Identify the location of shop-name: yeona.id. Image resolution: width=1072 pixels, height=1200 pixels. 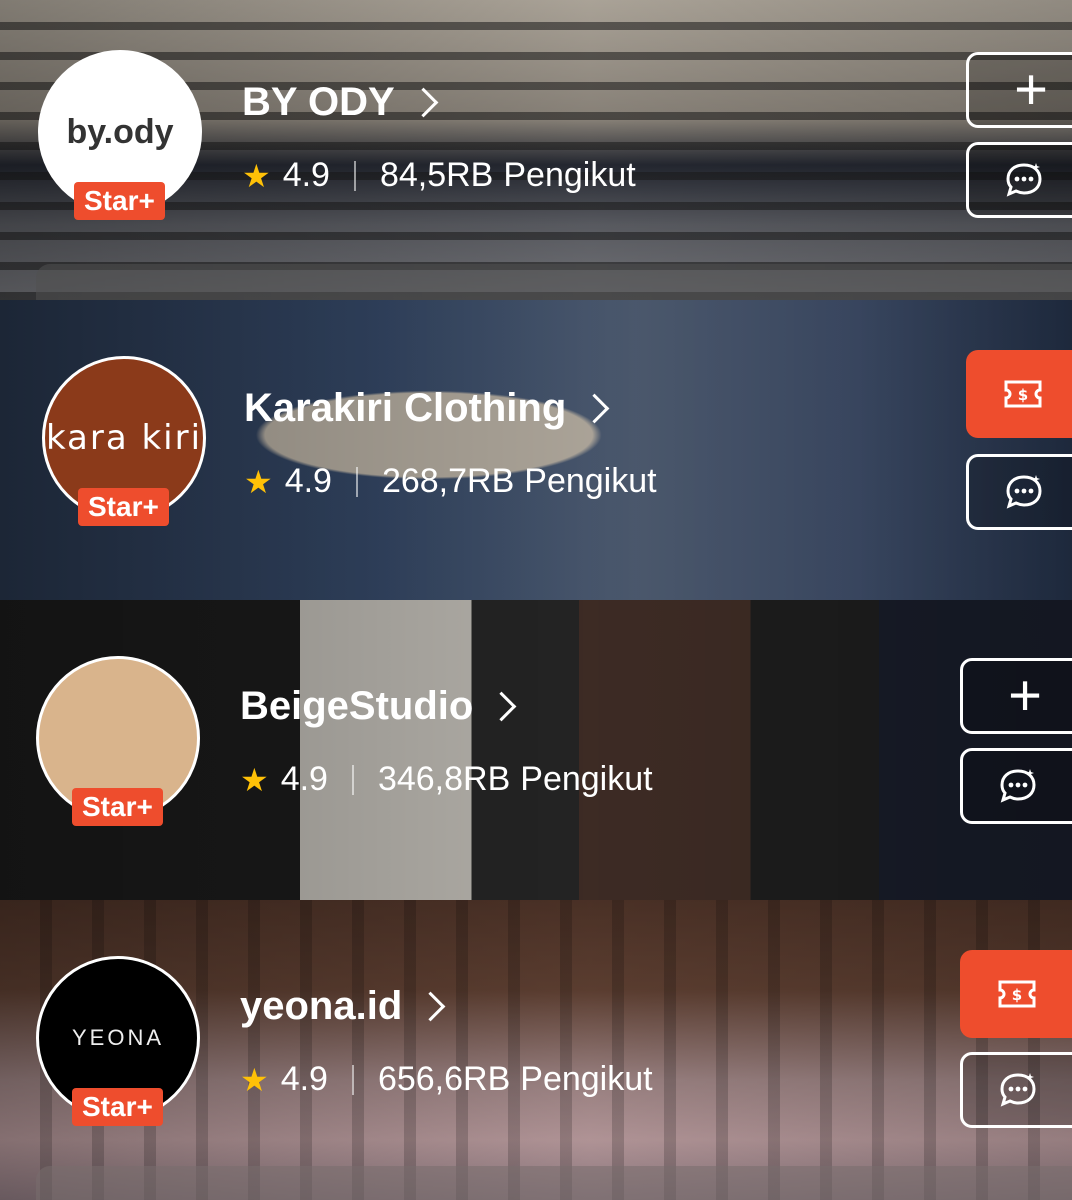
(321, 1006).